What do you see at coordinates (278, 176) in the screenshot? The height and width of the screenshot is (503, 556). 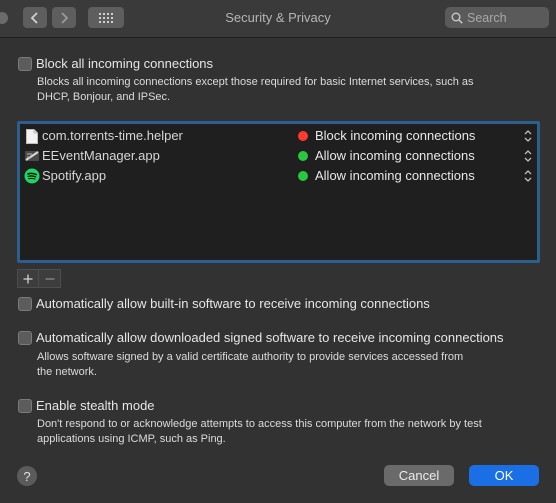 I see `list-item: Spotify.app Allow incoming connections` at bounding box center [278, 176].